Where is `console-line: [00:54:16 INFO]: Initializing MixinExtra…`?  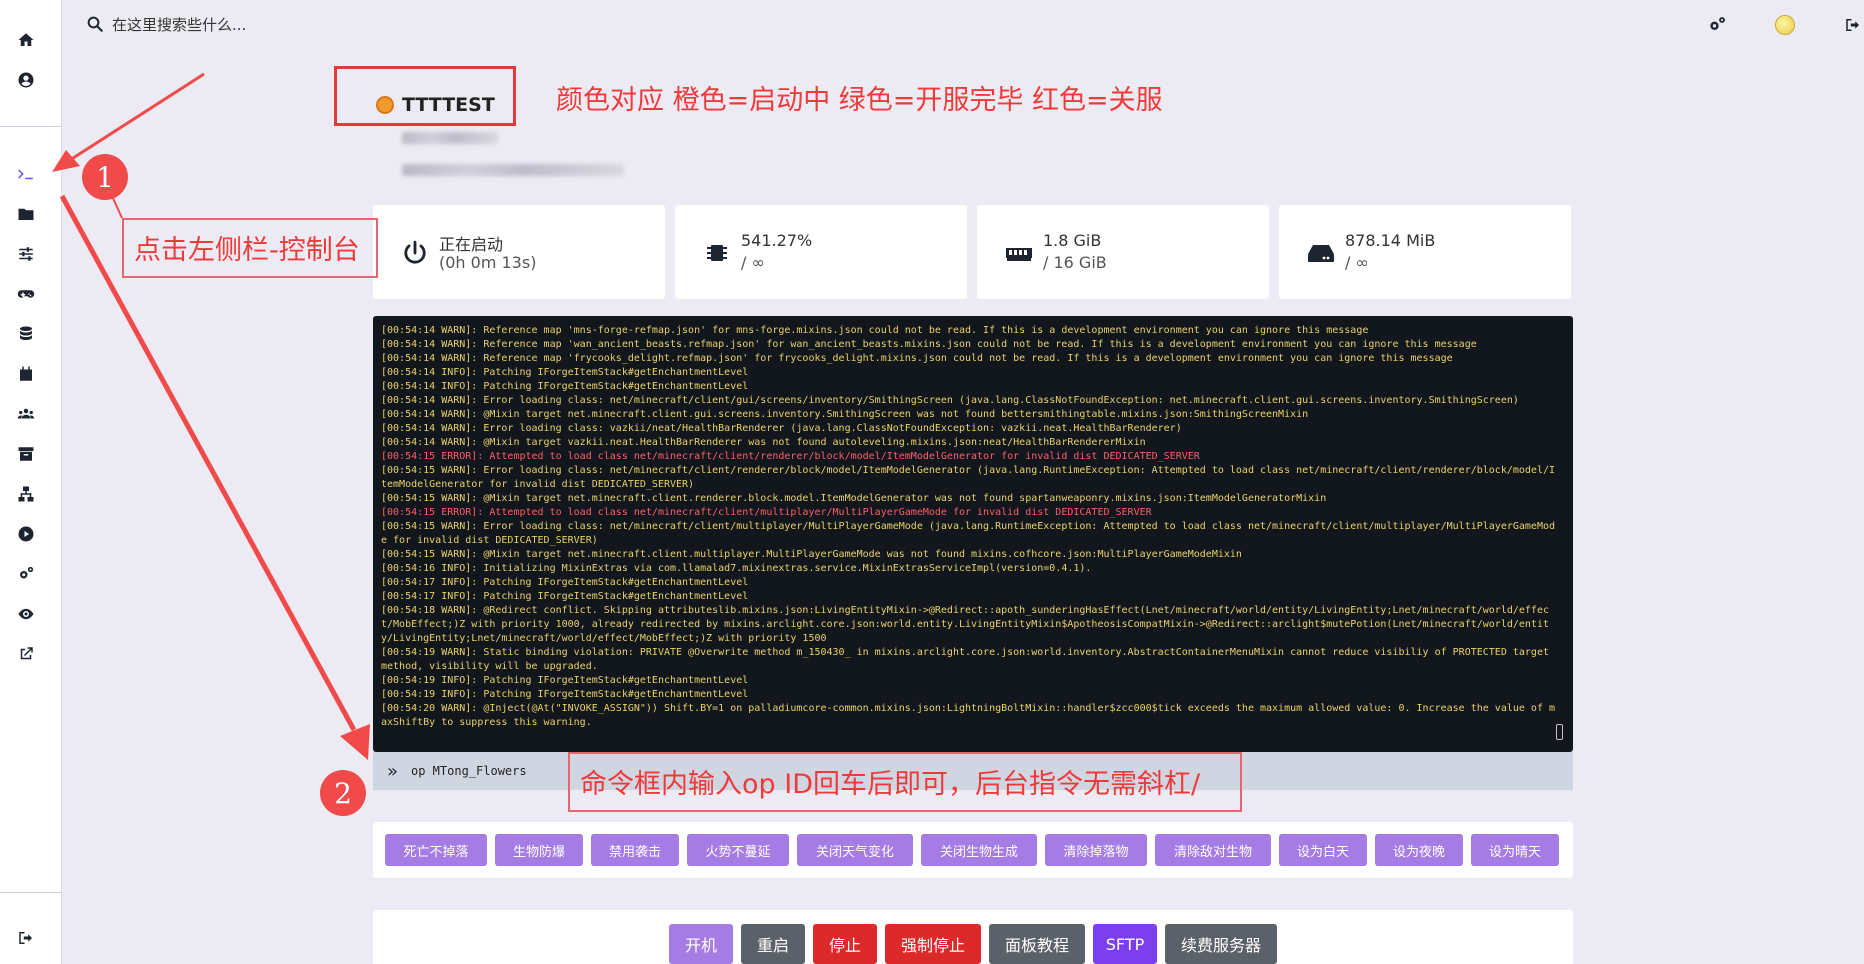 console-line: [00:54:16 INFO]: Initializing MixinExtra… is located at coordinates (736, 568).